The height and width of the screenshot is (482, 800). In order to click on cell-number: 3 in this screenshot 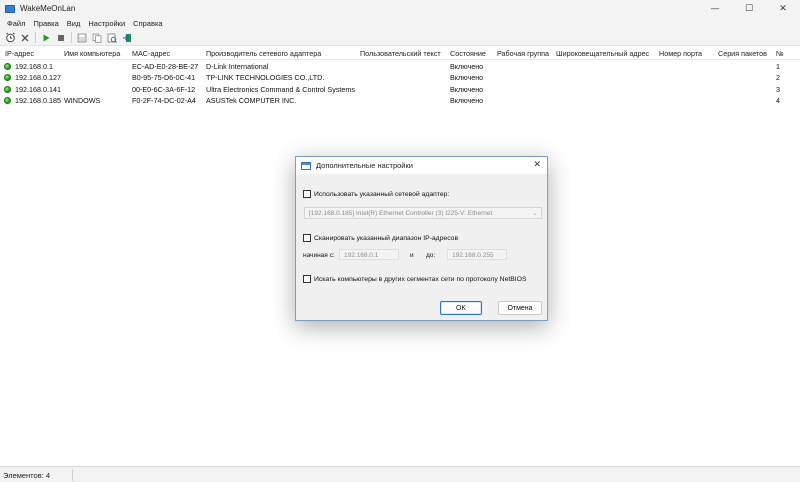, I will do `click(778, 89)`.